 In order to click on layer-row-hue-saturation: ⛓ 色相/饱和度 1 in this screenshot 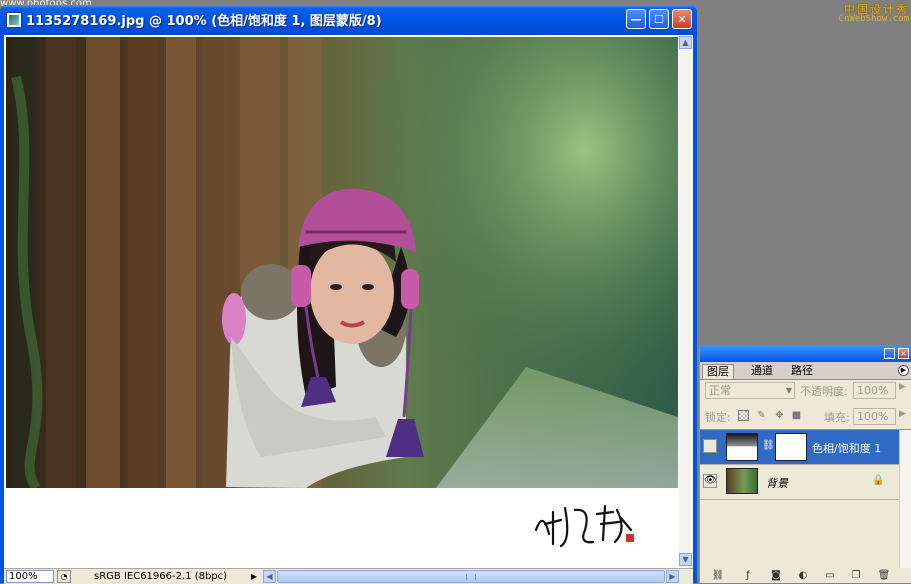, I will do `click(799, 447)`.